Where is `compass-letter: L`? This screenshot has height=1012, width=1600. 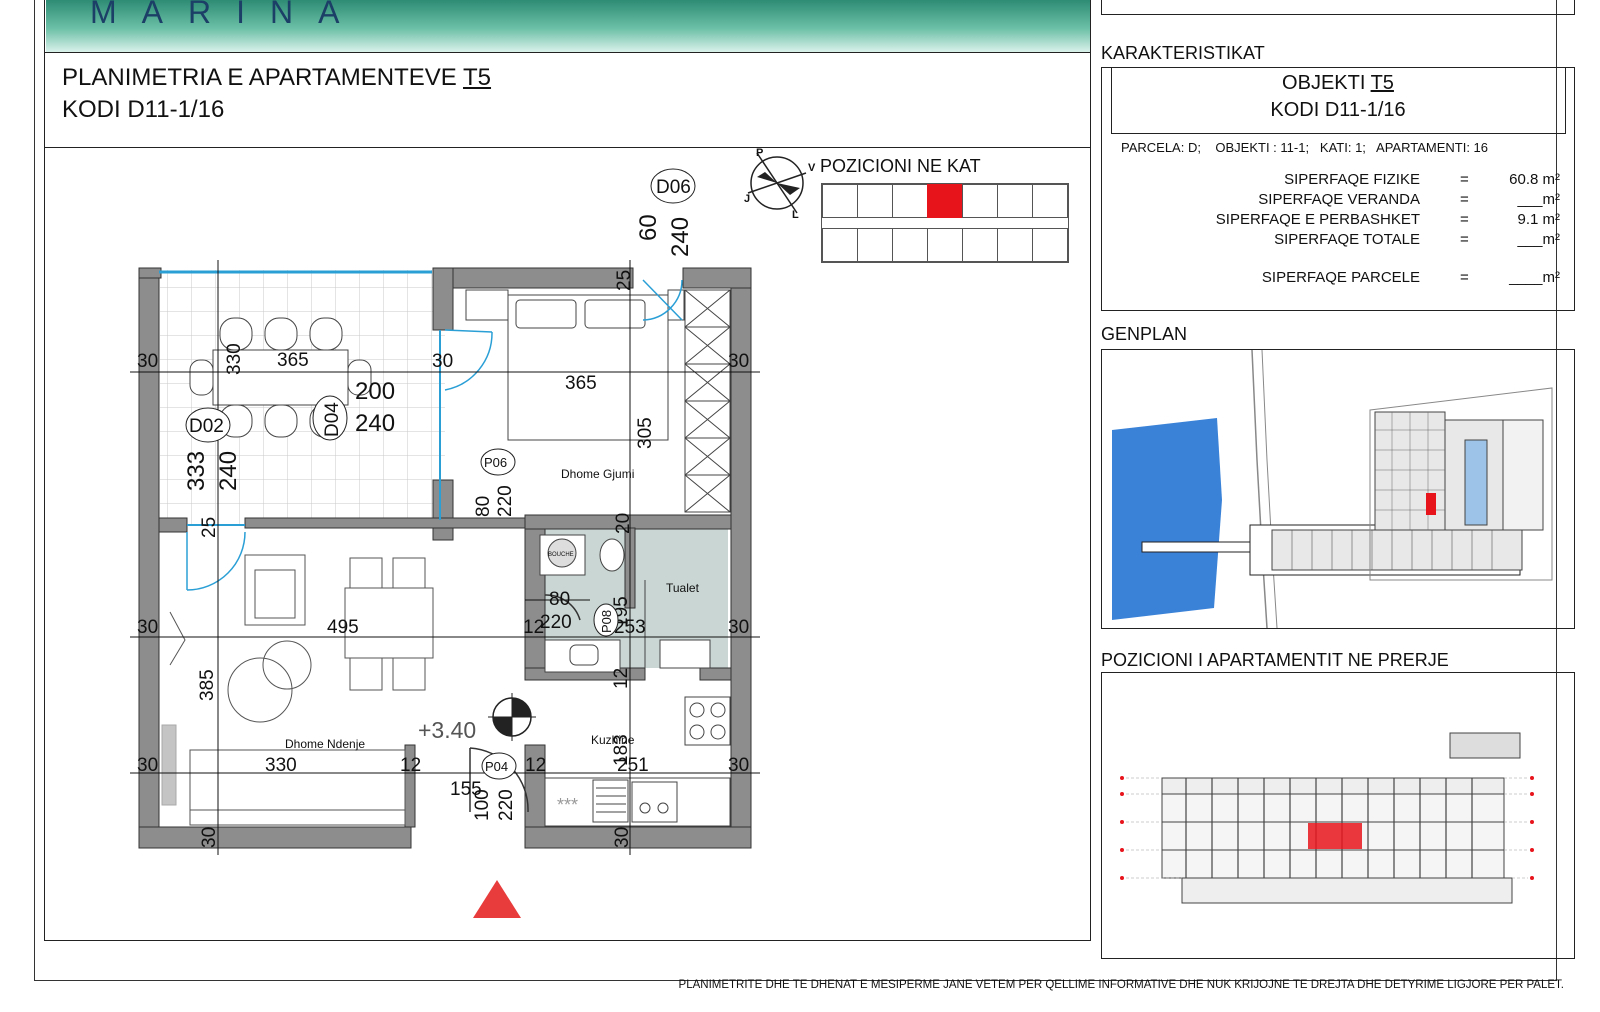 compass-letter: L is located at coordinates (795, 215).